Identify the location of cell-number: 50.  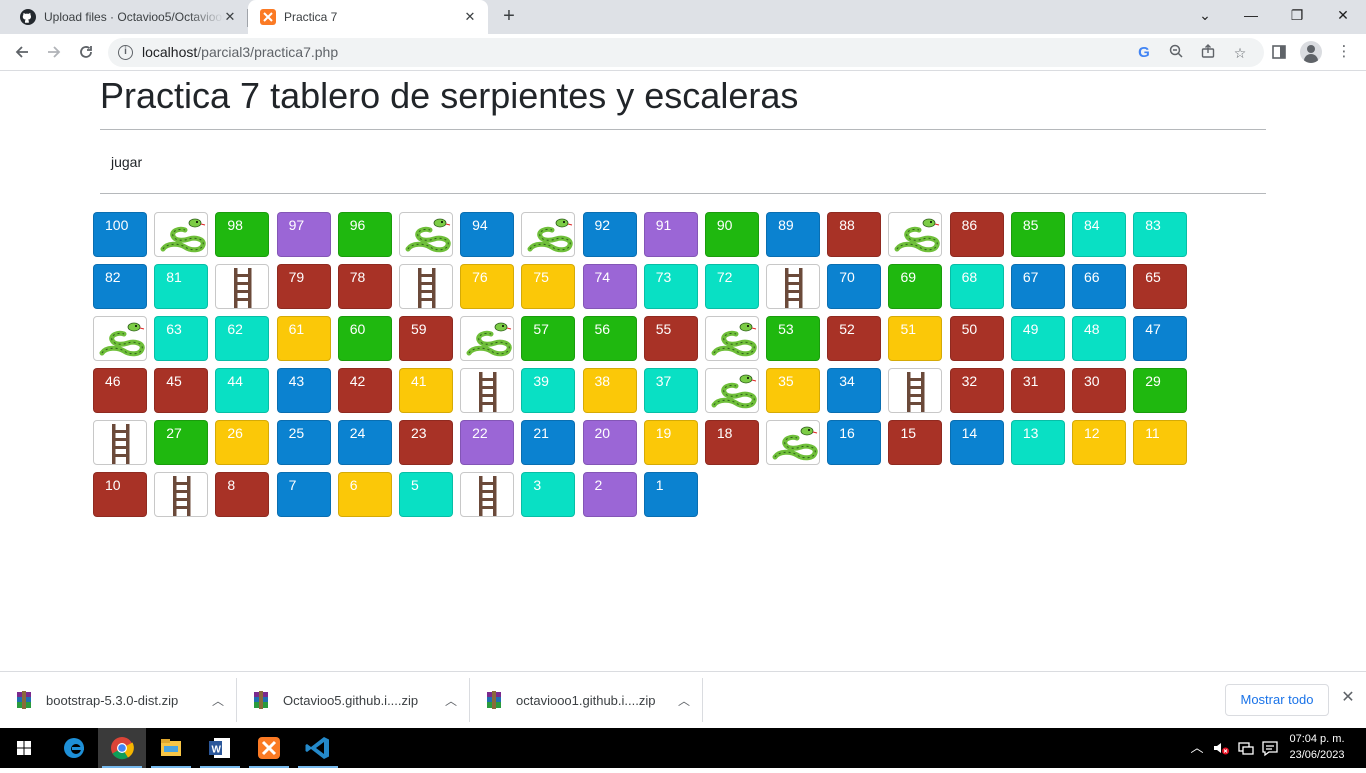
(969, 329).